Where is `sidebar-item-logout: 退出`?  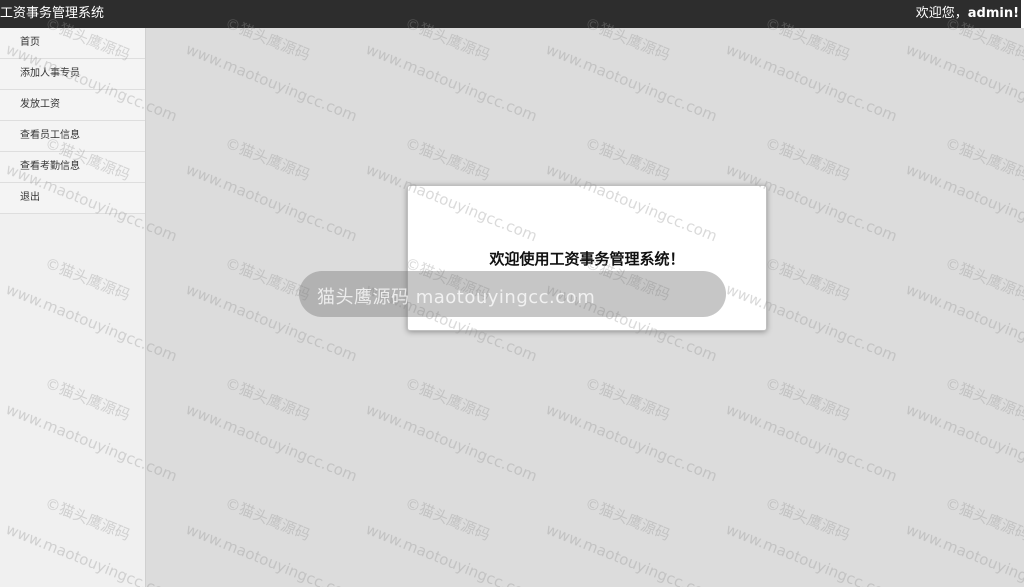 sidebar-item-logout: 退出 is located at coordinates (72, 198).